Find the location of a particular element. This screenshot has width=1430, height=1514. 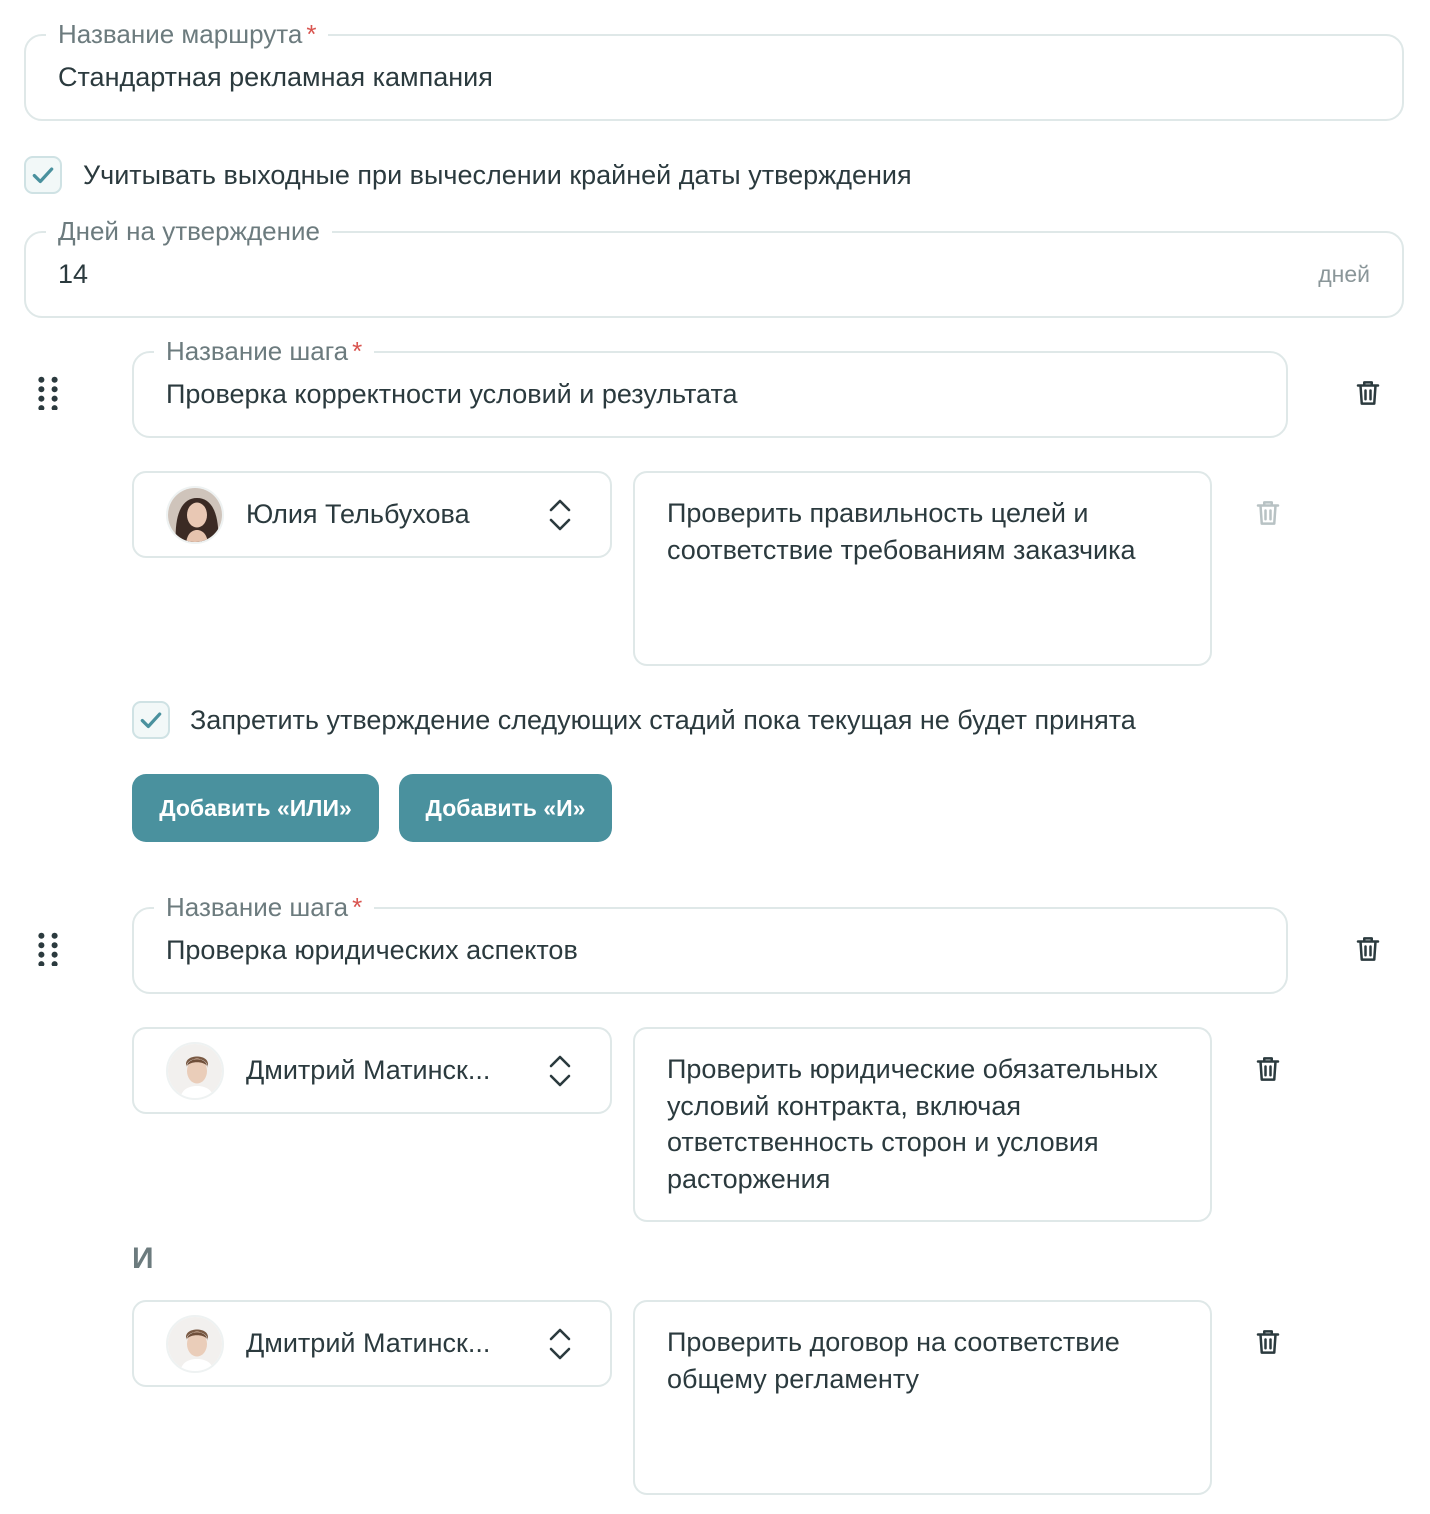

block-next-stages-checkbox is located at coordinates (151, 720).